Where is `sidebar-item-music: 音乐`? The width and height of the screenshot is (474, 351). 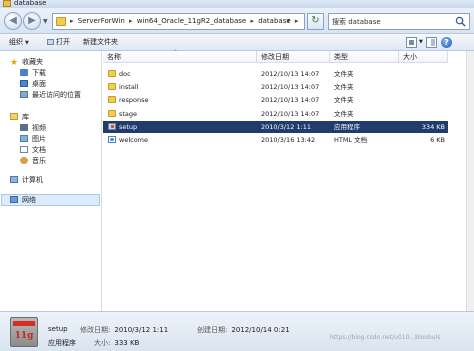 sidebar-item-music: 音乐 is located at coordinates (33, 161).